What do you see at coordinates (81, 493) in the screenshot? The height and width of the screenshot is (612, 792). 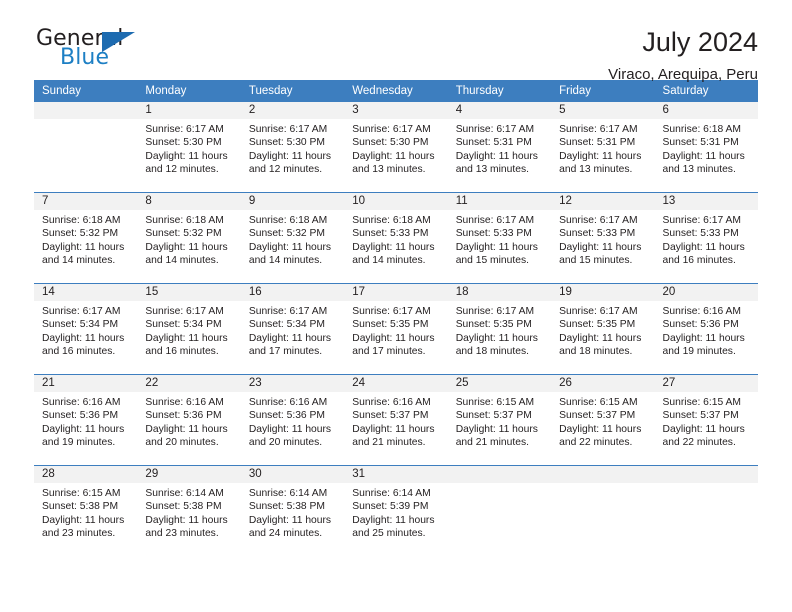 I see `day-detail-line: Sunrise: 6:15 AM` at bounding box center [81, 493].